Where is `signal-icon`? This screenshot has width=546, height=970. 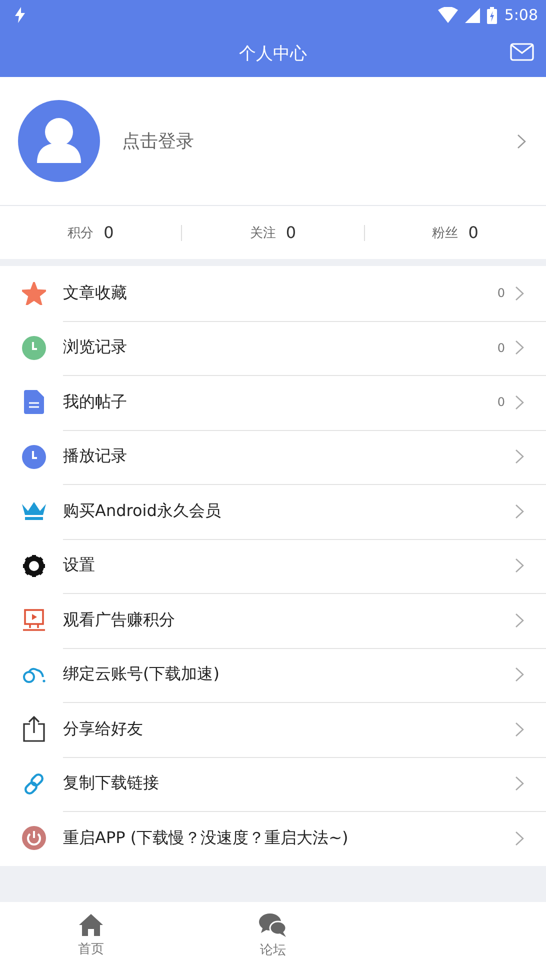
signal-icon is located at coordinates (472, 15).